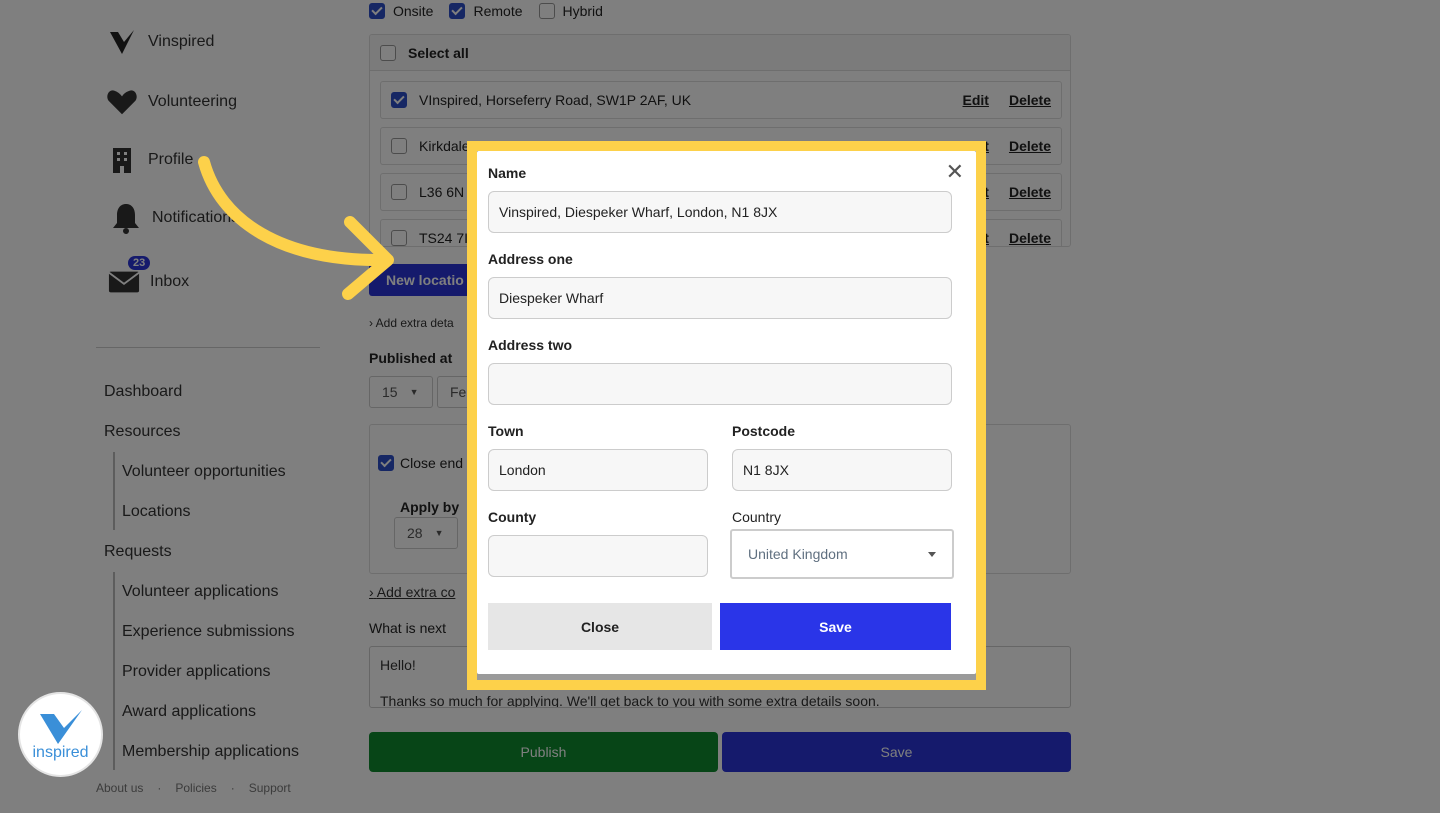 The image size is (1440, 813). Describe the element at coordinates (507, 173) in the screenshot. I see `name-label: Name` at that location.